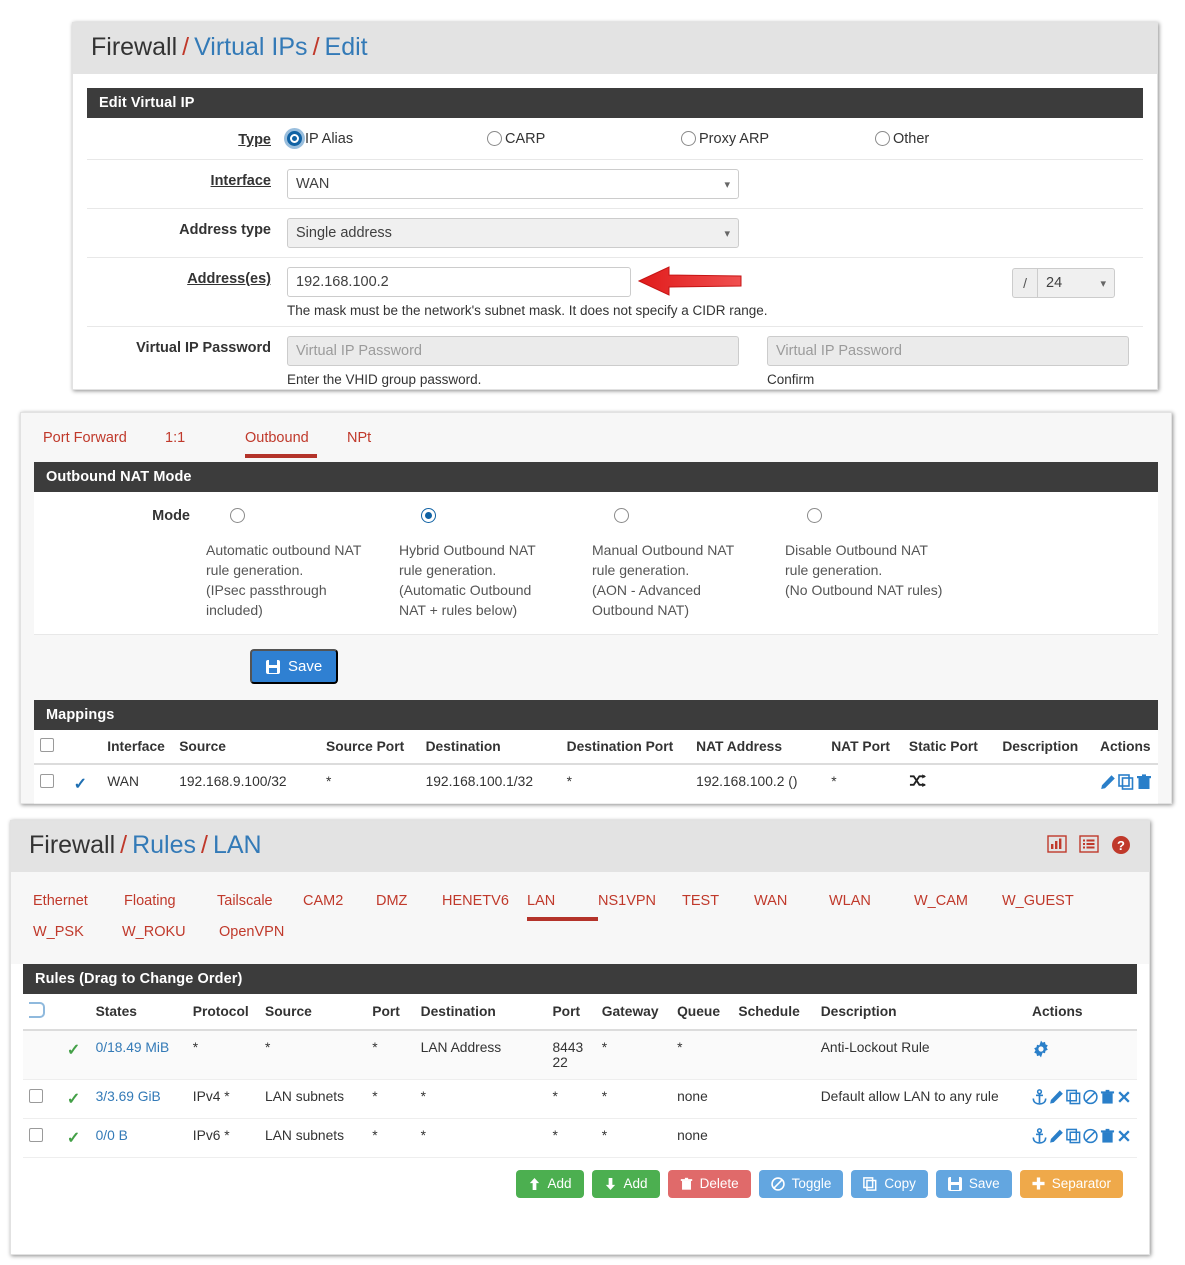  I want to click on tab-cam2: CAM2, so click(339, 905).